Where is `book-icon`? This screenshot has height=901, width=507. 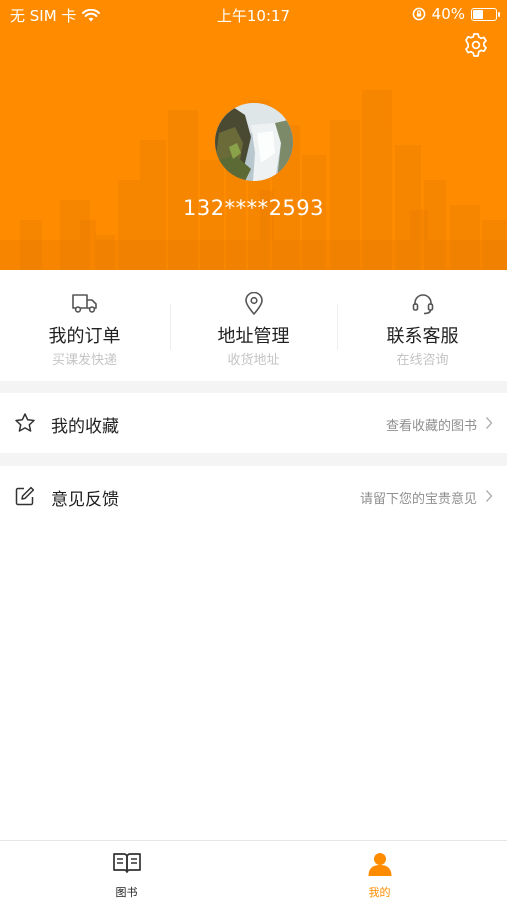
book-icon is located at coordinates (126, 863).